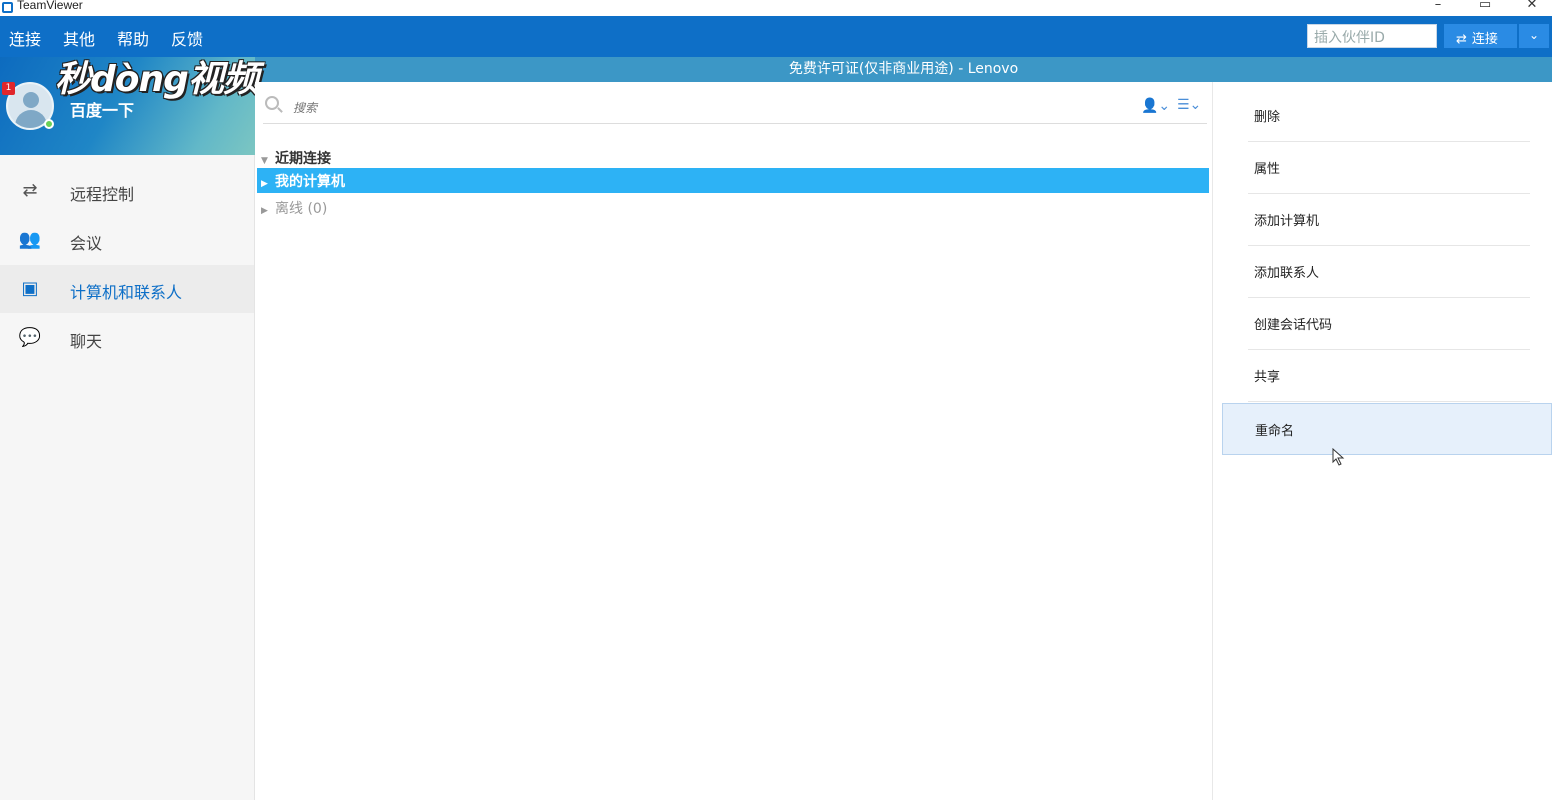 Image resolution: width=1552 pixels, height=800 pixels. What do you see at coordinates (31, 119) in the screenshot?
I see `avatar-body` at bounding box center [31, 119].